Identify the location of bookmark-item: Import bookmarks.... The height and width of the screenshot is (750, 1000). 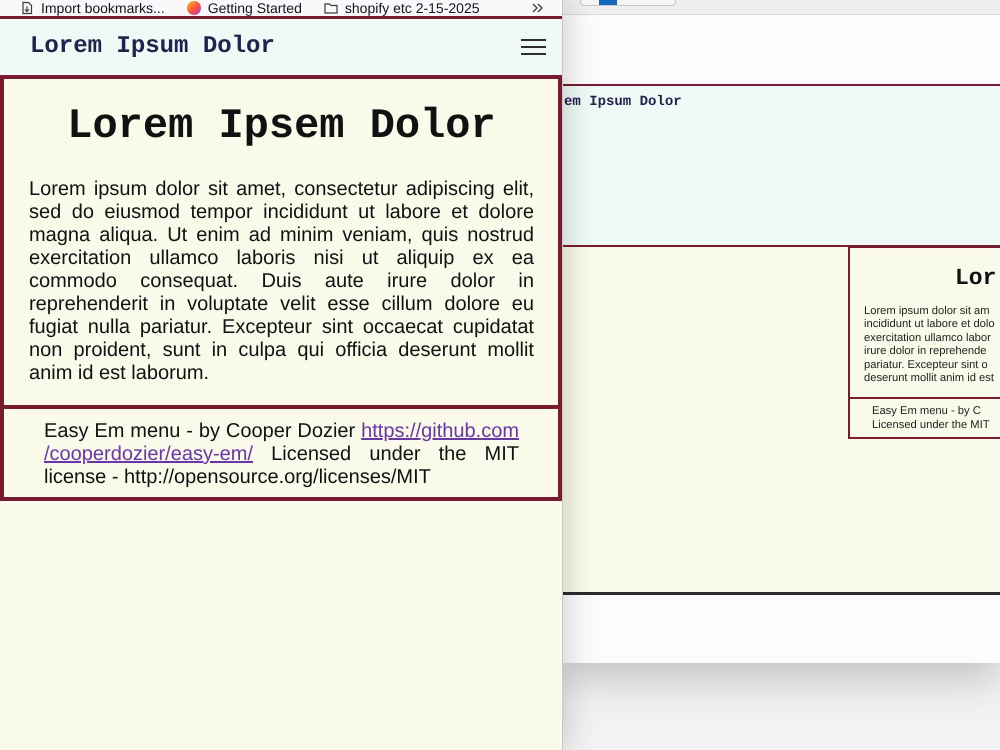
(92, 8).